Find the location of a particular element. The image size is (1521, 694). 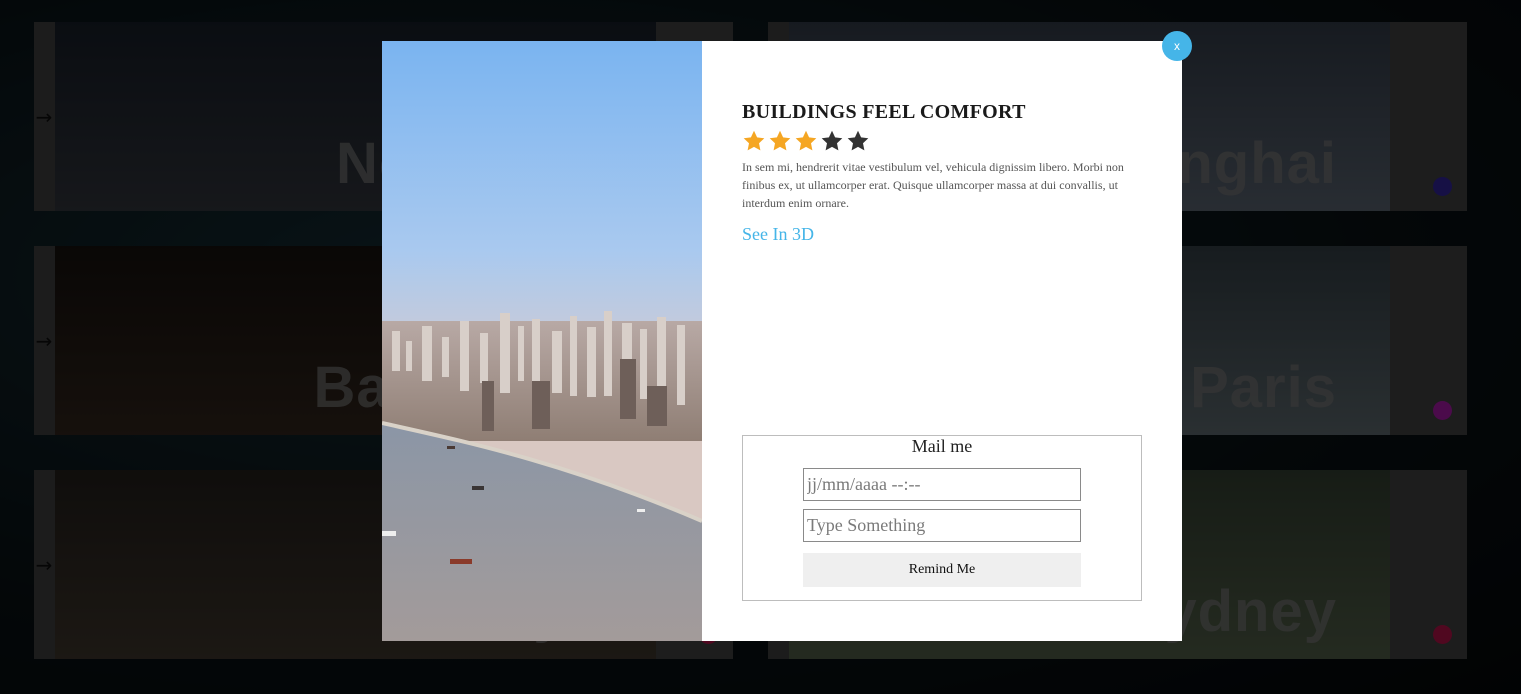

date-time-input is located at coordinates (942, 484).